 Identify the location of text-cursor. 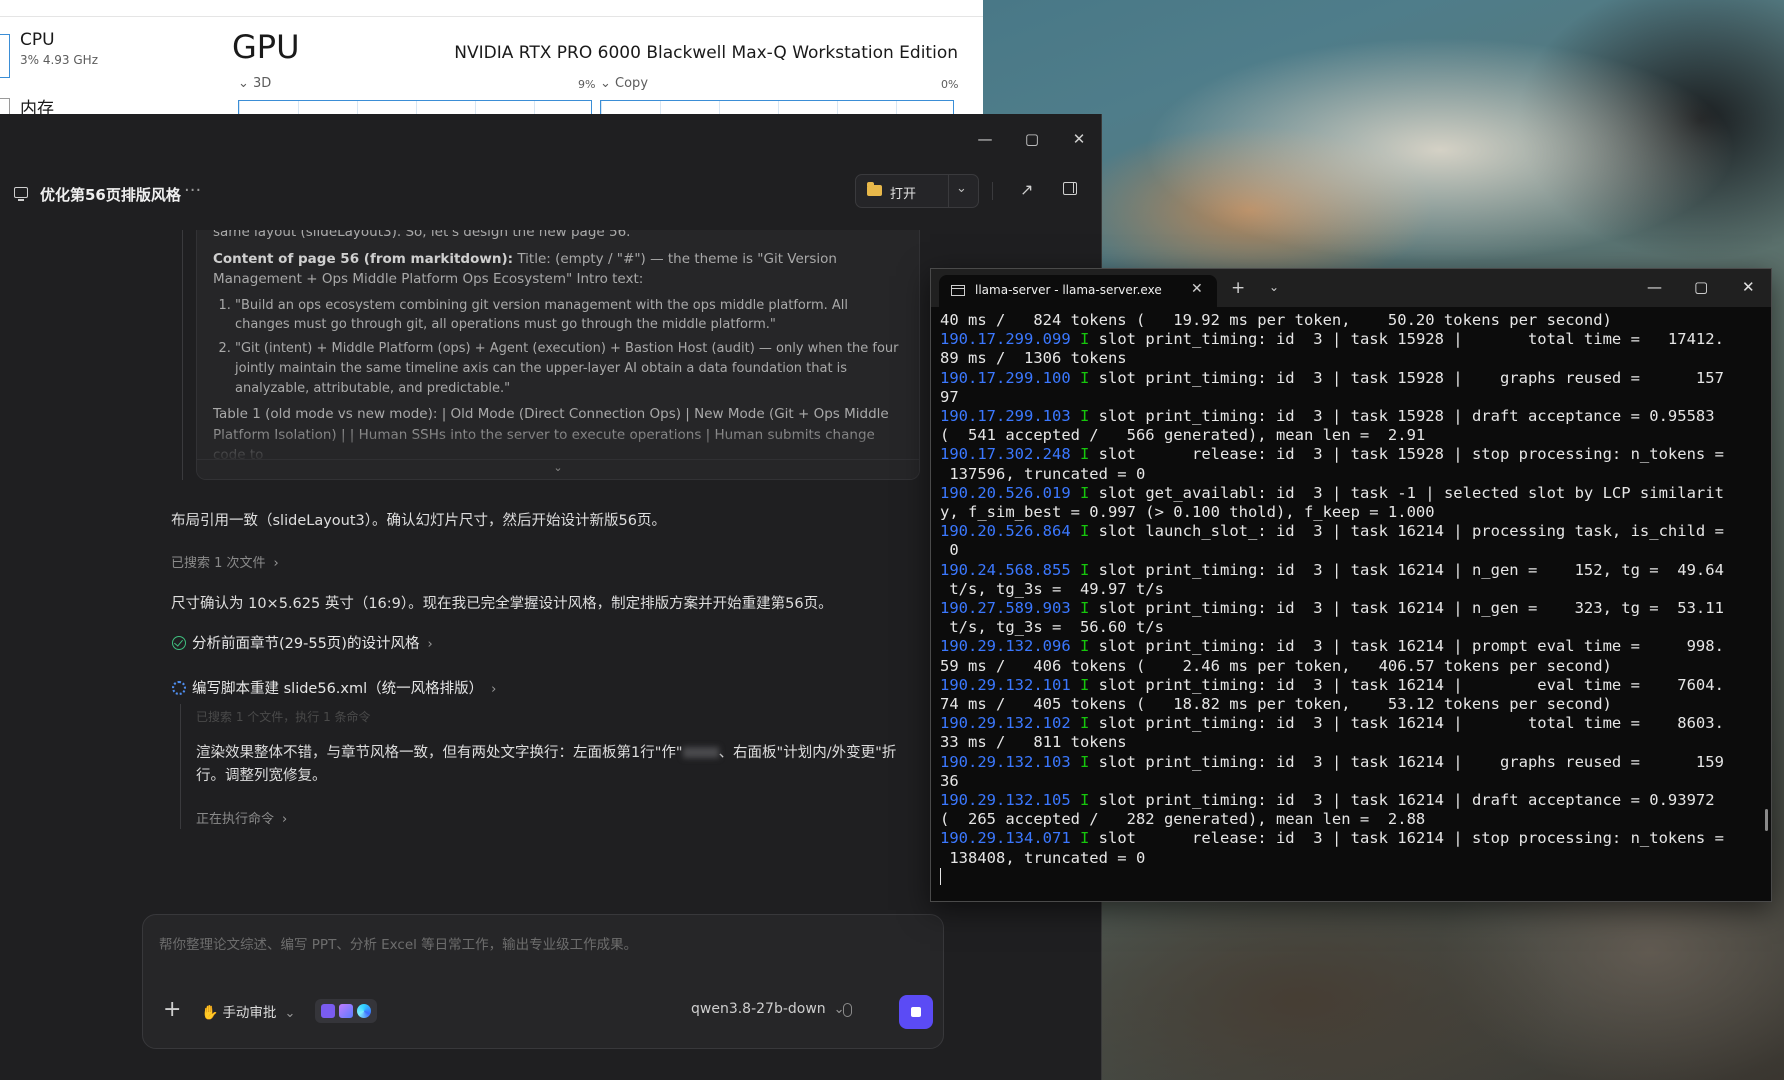
(940, 876).